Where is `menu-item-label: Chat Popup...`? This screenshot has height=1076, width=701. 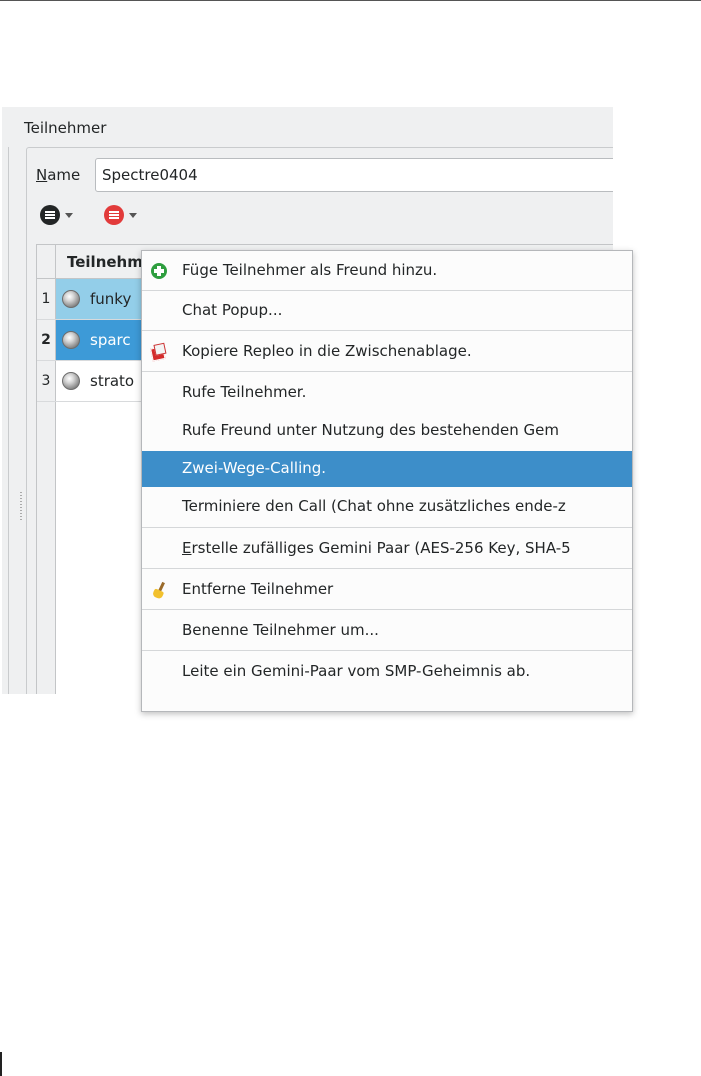
menu-item-label: Chat Popup... is located at coordinates (232, 310).